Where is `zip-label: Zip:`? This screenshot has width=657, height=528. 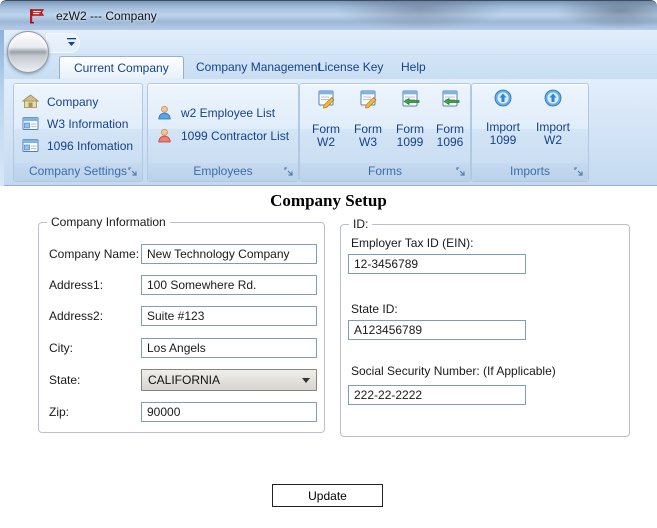
zip-label: Zip: is located at coordinates (59, 412).